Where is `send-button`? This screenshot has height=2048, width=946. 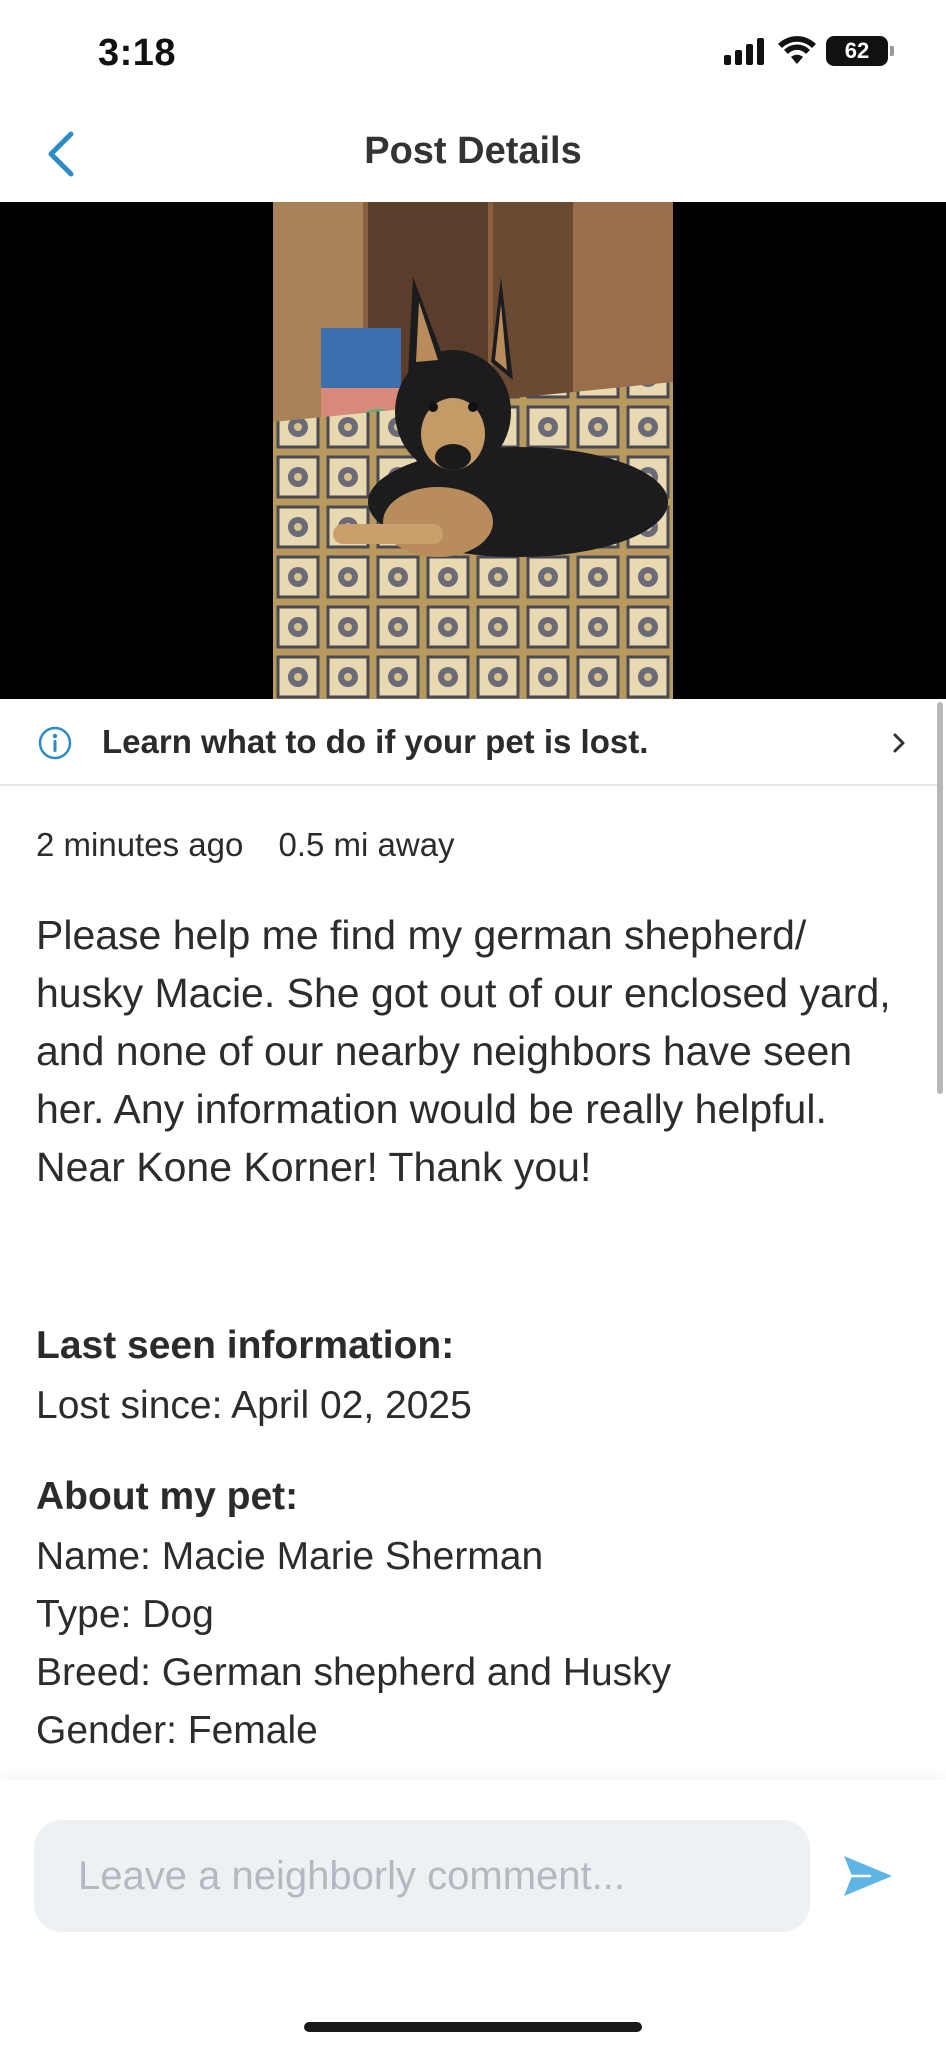
send-button is located at coordinates (868, 1876).